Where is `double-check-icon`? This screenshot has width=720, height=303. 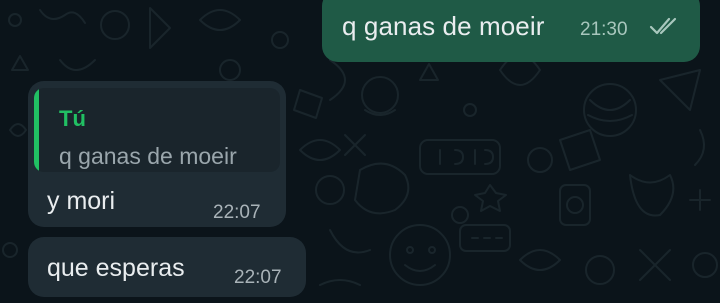 double-check-icon is located at coordinates (663, 26).